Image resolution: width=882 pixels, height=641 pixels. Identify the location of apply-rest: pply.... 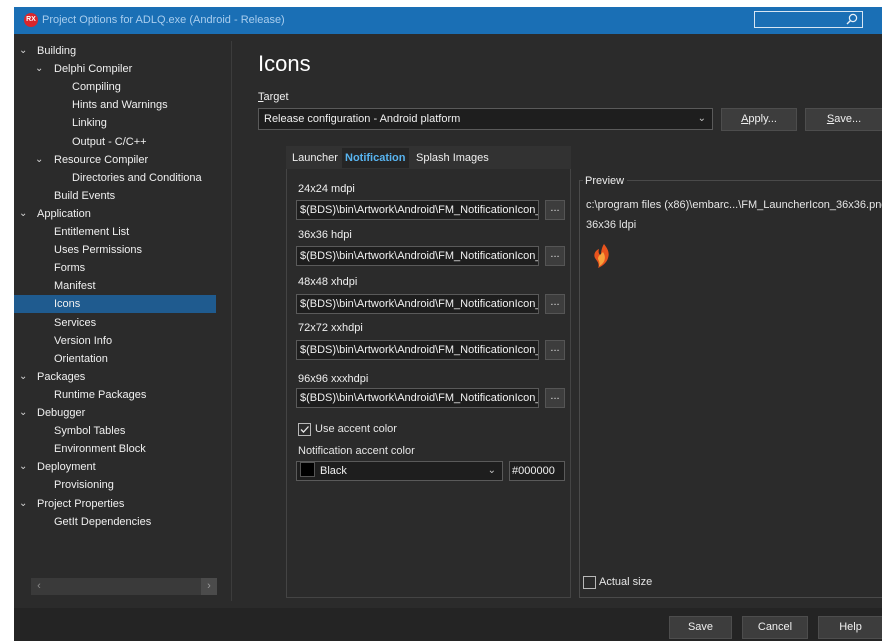
(762, 119).